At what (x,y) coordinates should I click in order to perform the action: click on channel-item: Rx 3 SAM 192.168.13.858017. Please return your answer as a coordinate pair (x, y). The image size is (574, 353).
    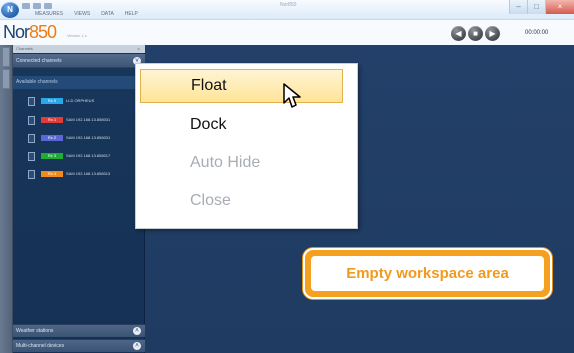
    Looking at the image, I should click on (84, 156).